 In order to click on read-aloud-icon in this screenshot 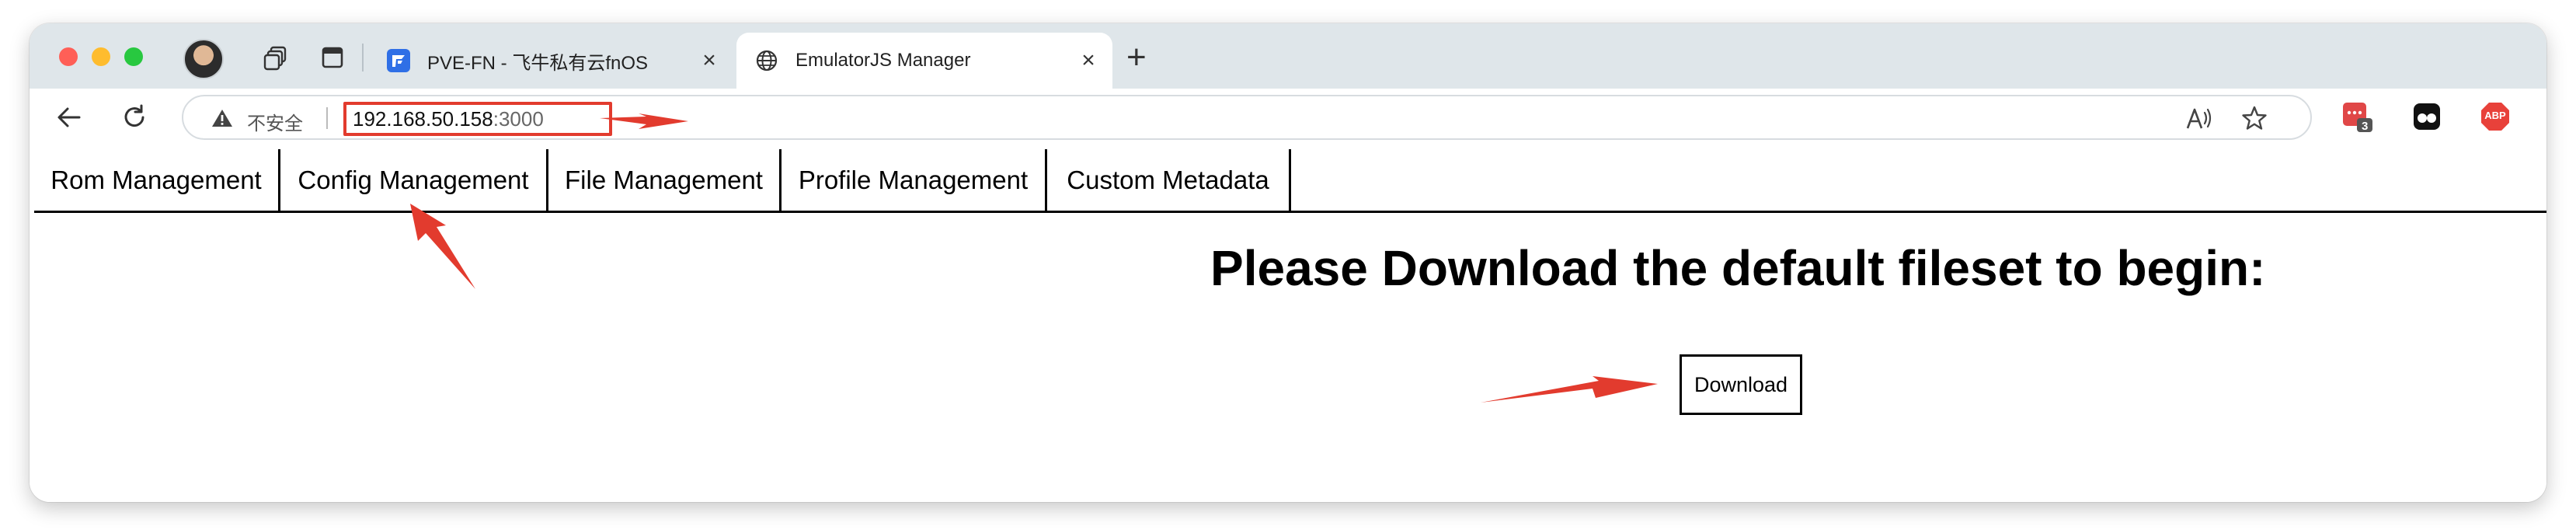, I will do `click(2200, 118)`.